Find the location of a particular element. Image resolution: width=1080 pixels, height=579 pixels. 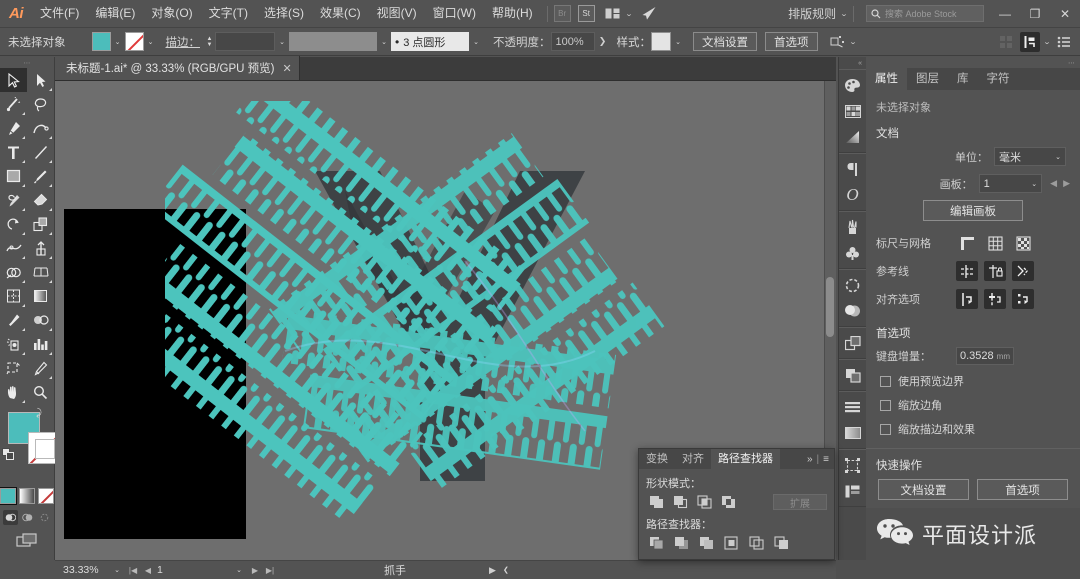

tool-selection is located at coordinates (13, 80).